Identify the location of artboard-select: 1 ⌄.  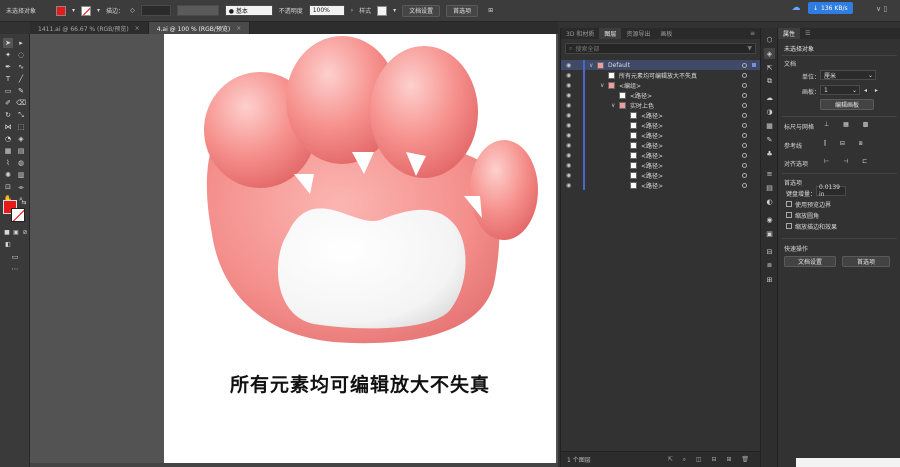
(840, 90).